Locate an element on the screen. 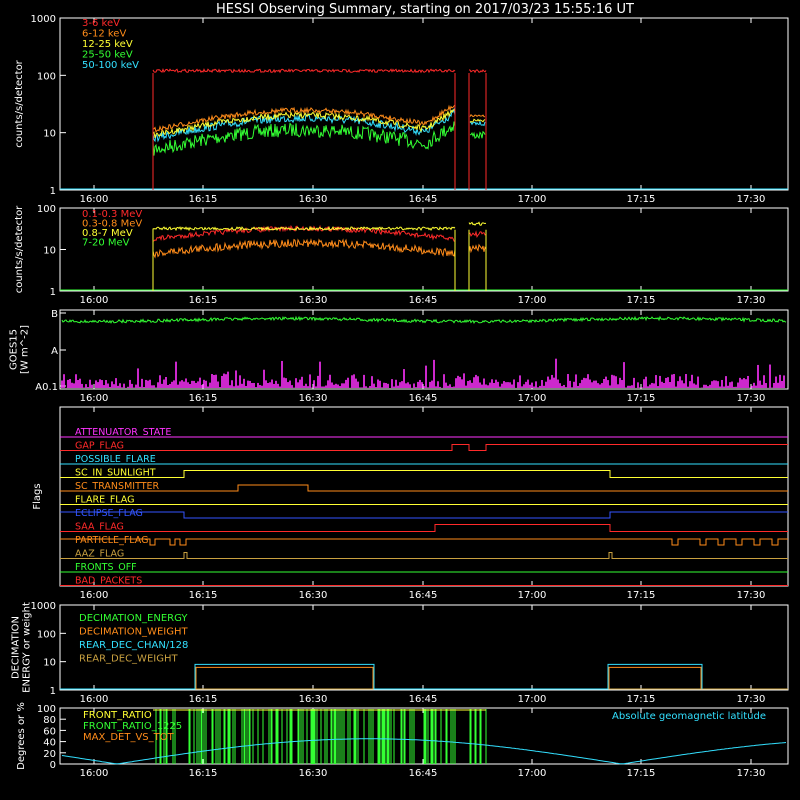 The width and height of the screenshot is (800, 800). legend-entry: 7-20 MeV is located at coordinates (106, 243).